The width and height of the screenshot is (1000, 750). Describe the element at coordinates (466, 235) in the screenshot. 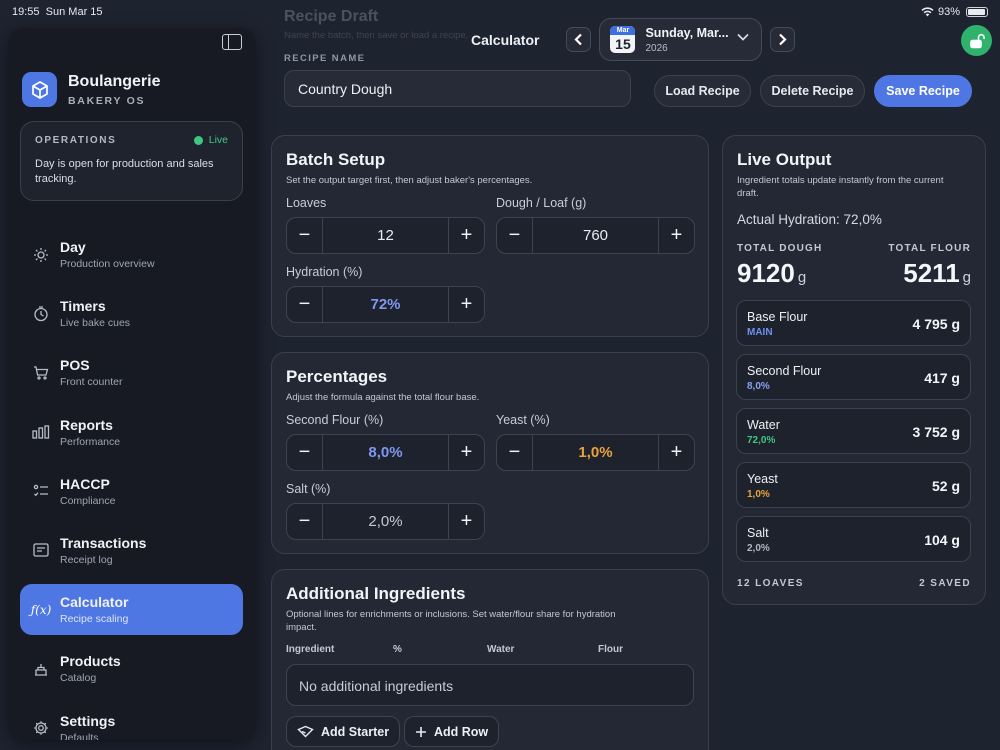

I see `loaves-increment-button: +` at that location.